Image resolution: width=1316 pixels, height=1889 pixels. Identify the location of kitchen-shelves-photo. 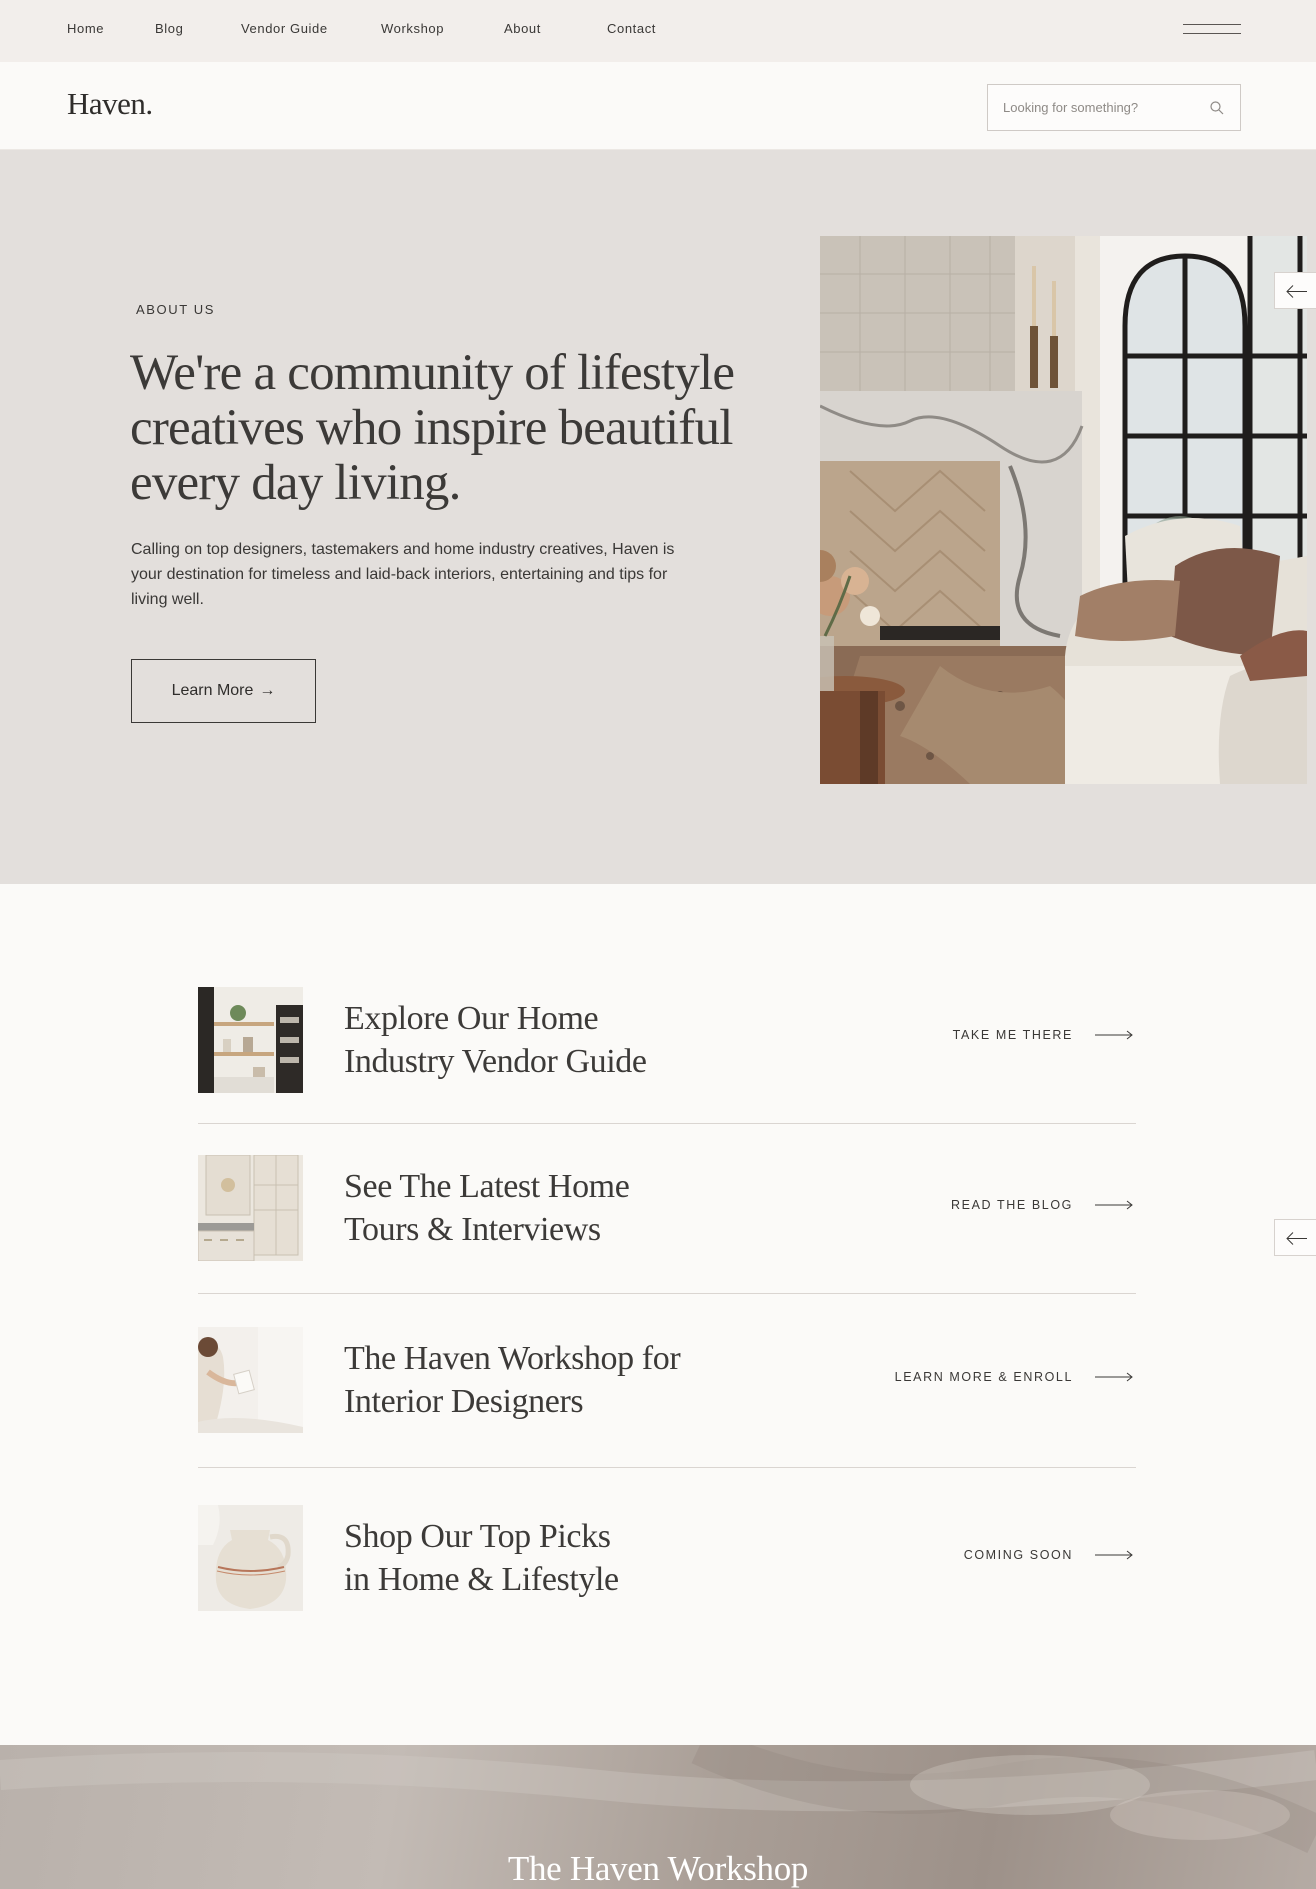
(250, 1040).